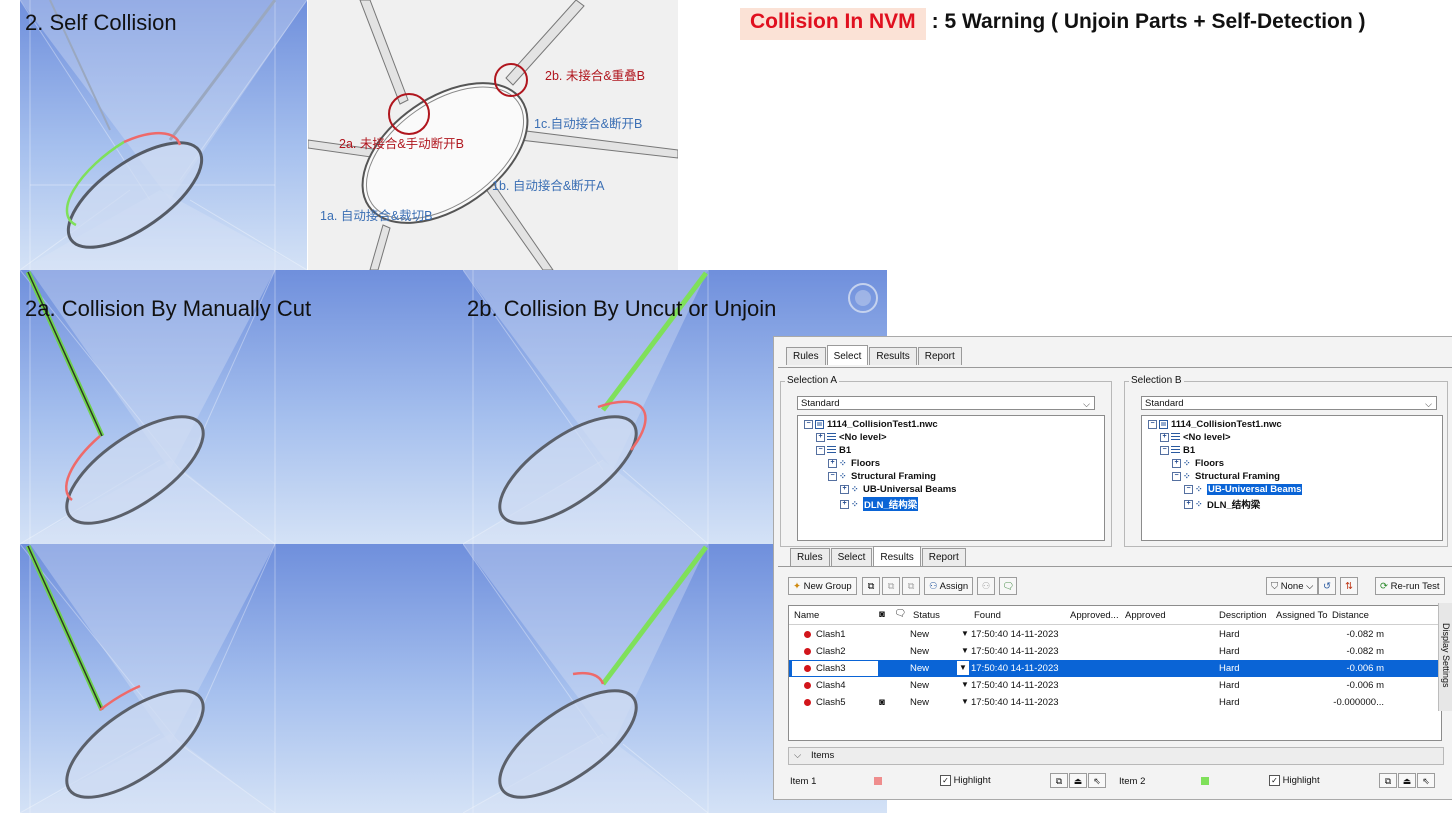  I want to click on col-approved: Approved, so click(1145, 615).